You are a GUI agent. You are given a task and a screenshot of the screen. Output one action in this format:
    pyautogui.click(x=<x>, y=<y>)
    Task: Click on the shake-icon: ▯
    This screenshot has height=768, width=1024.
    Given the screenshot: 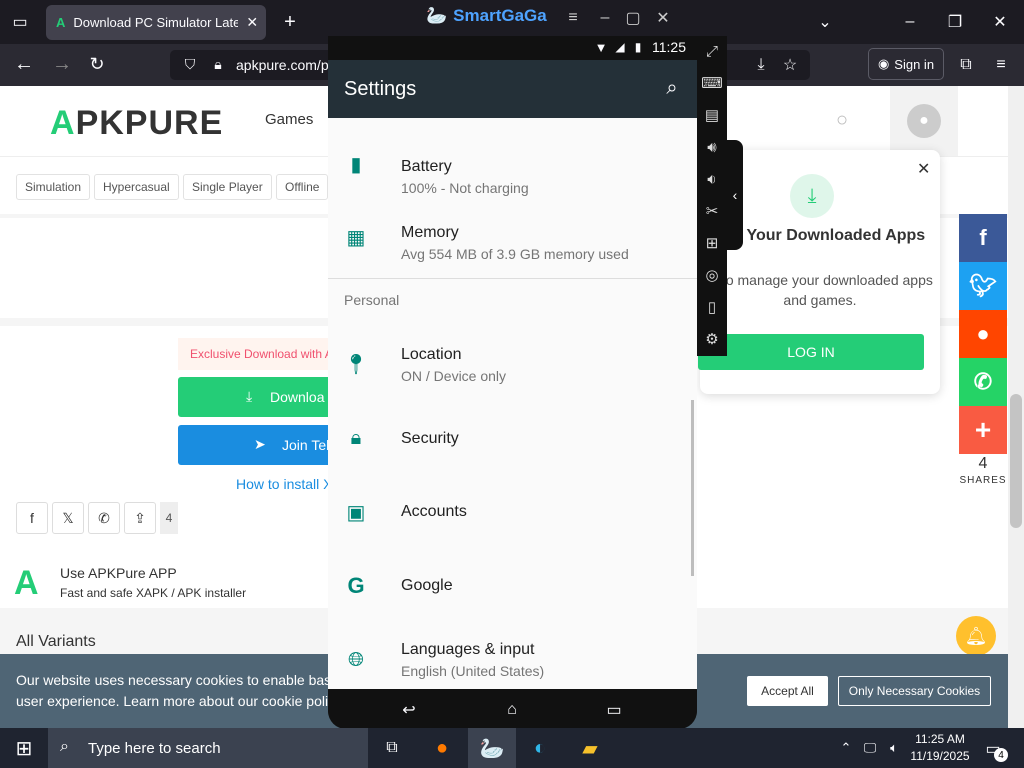 What is the action you would take?
    pyautogui.click(x=712, y=307)
    